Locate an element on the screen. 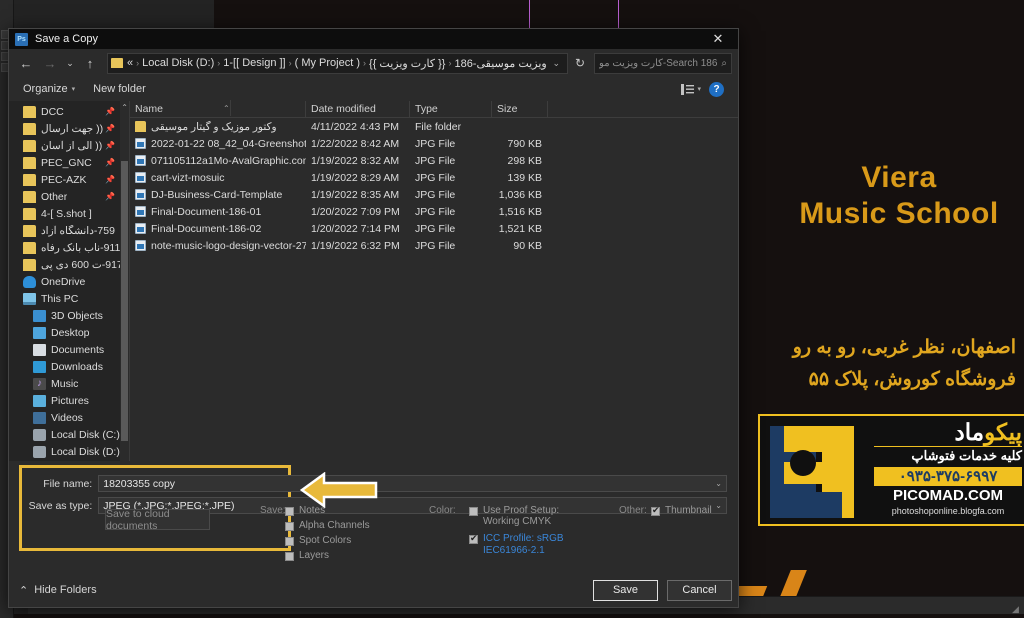 The width and height of the screenshot is (1024, 618). file-name-cell: Final-Document-186-01 is located at coordinates (218, 212).